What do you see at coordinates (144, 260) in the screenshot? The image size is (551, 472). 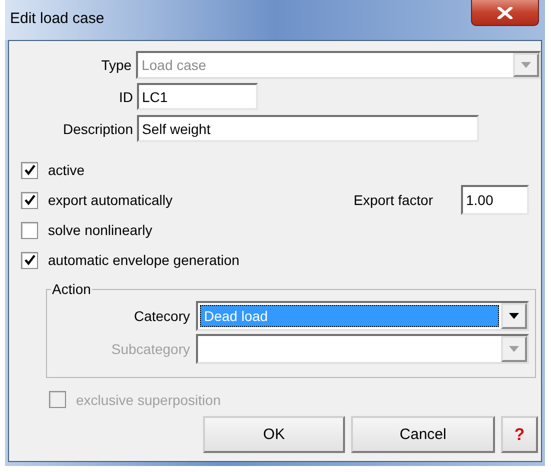 I see `checkbox-label: automatic envelope generation` at bounding box center [144, 260].